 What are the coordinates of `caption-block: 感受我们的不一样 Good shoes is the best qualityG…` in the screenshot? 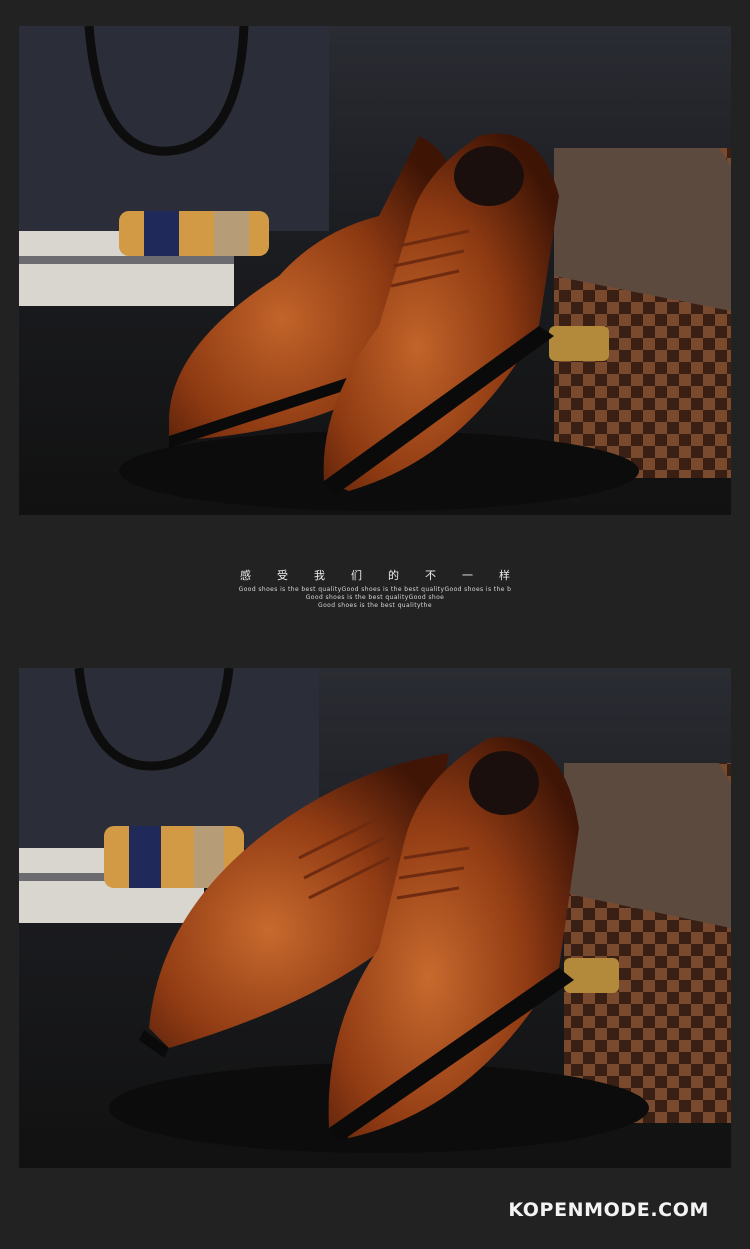 It's located at (375, 588).